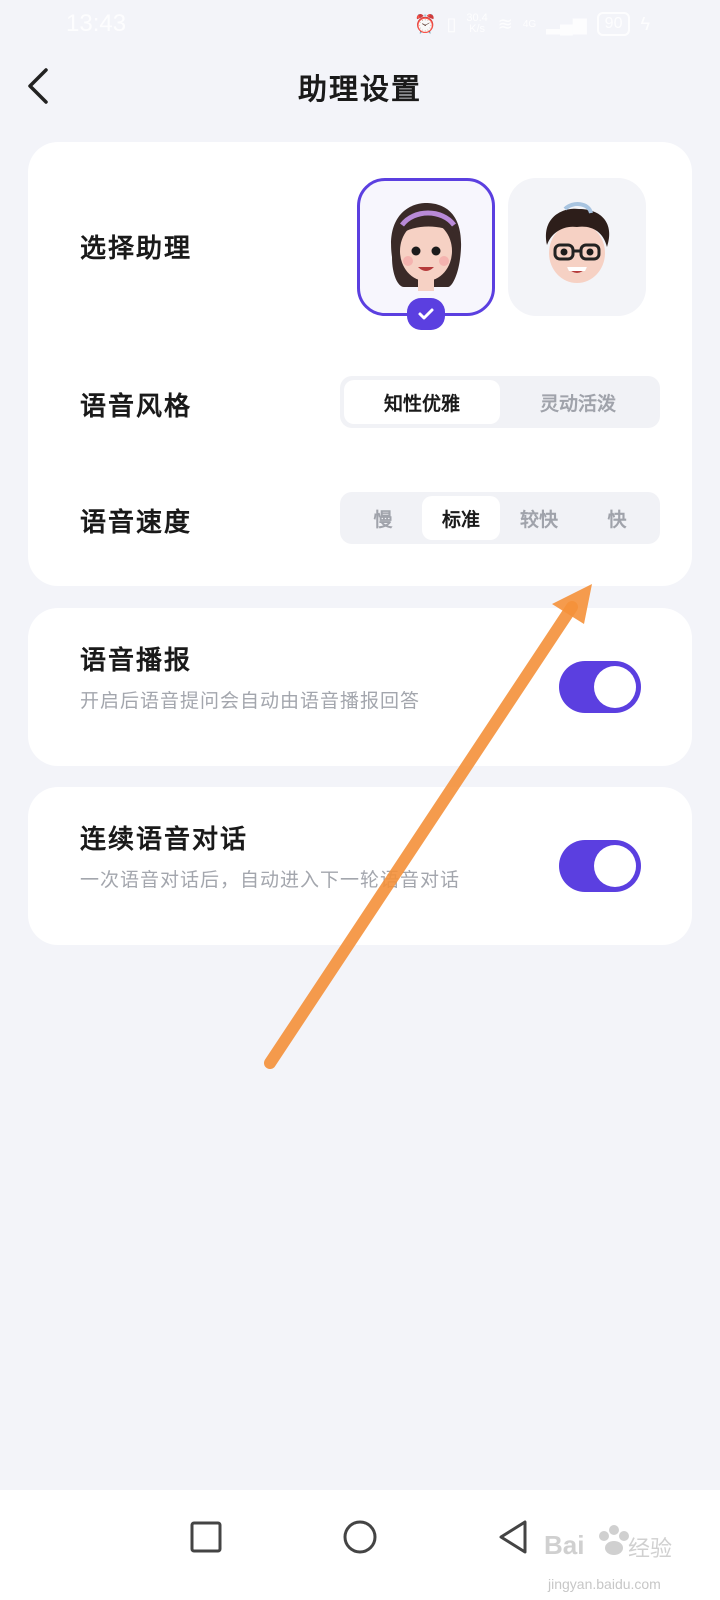 Image resolution: width=720 pixels, height=1600 pixels. I want to click on voice-style-label: 语音风格, so click(136, 407).